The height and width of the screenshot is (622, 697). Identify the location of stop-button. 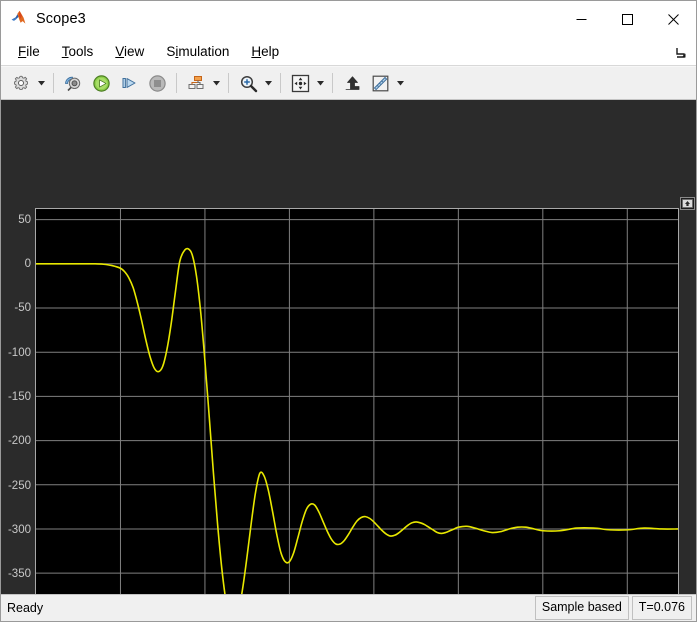
(157, 83).